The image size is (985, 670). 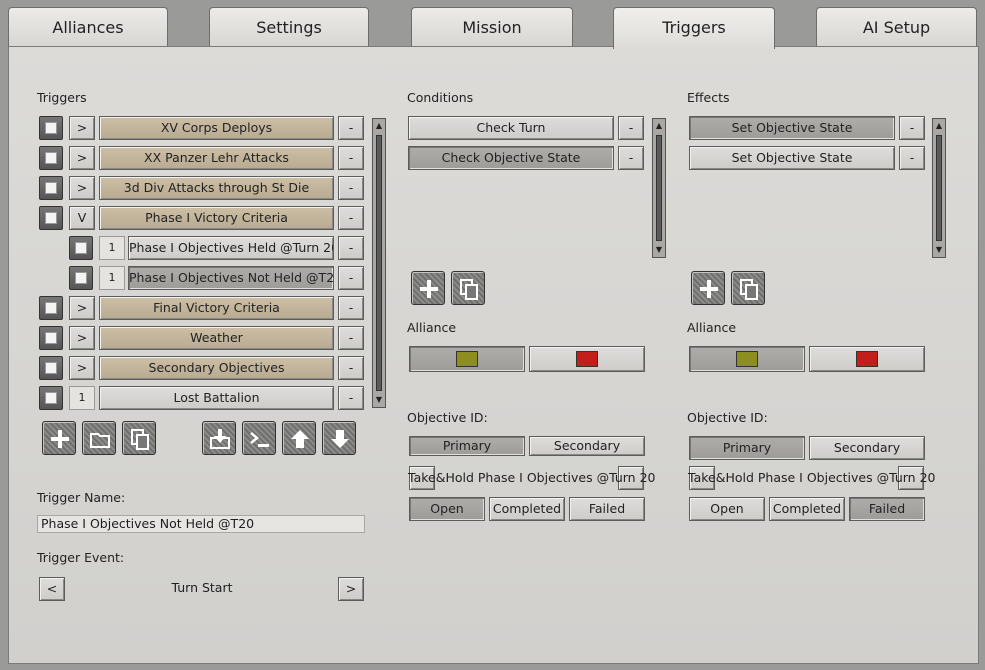 I want to click on trigger-item: XX Panzer Lehr Attacks, so click(x=216, y=158).